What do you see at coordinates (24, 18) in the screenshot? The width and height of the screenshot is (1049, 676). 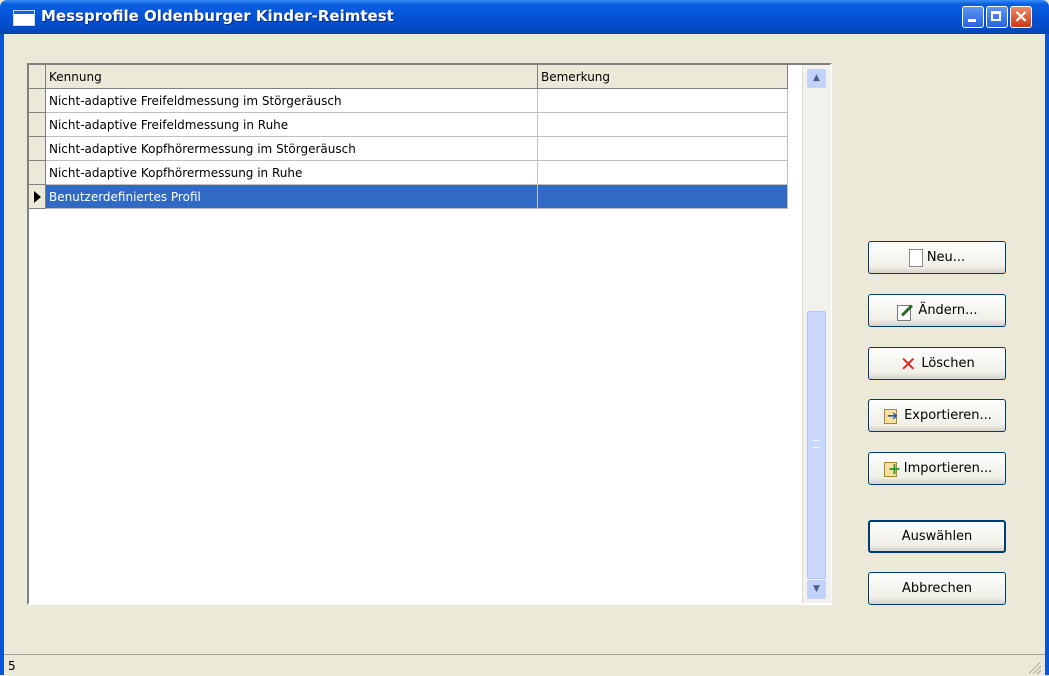 I see `window-icon` at bounding box center [24, 18].